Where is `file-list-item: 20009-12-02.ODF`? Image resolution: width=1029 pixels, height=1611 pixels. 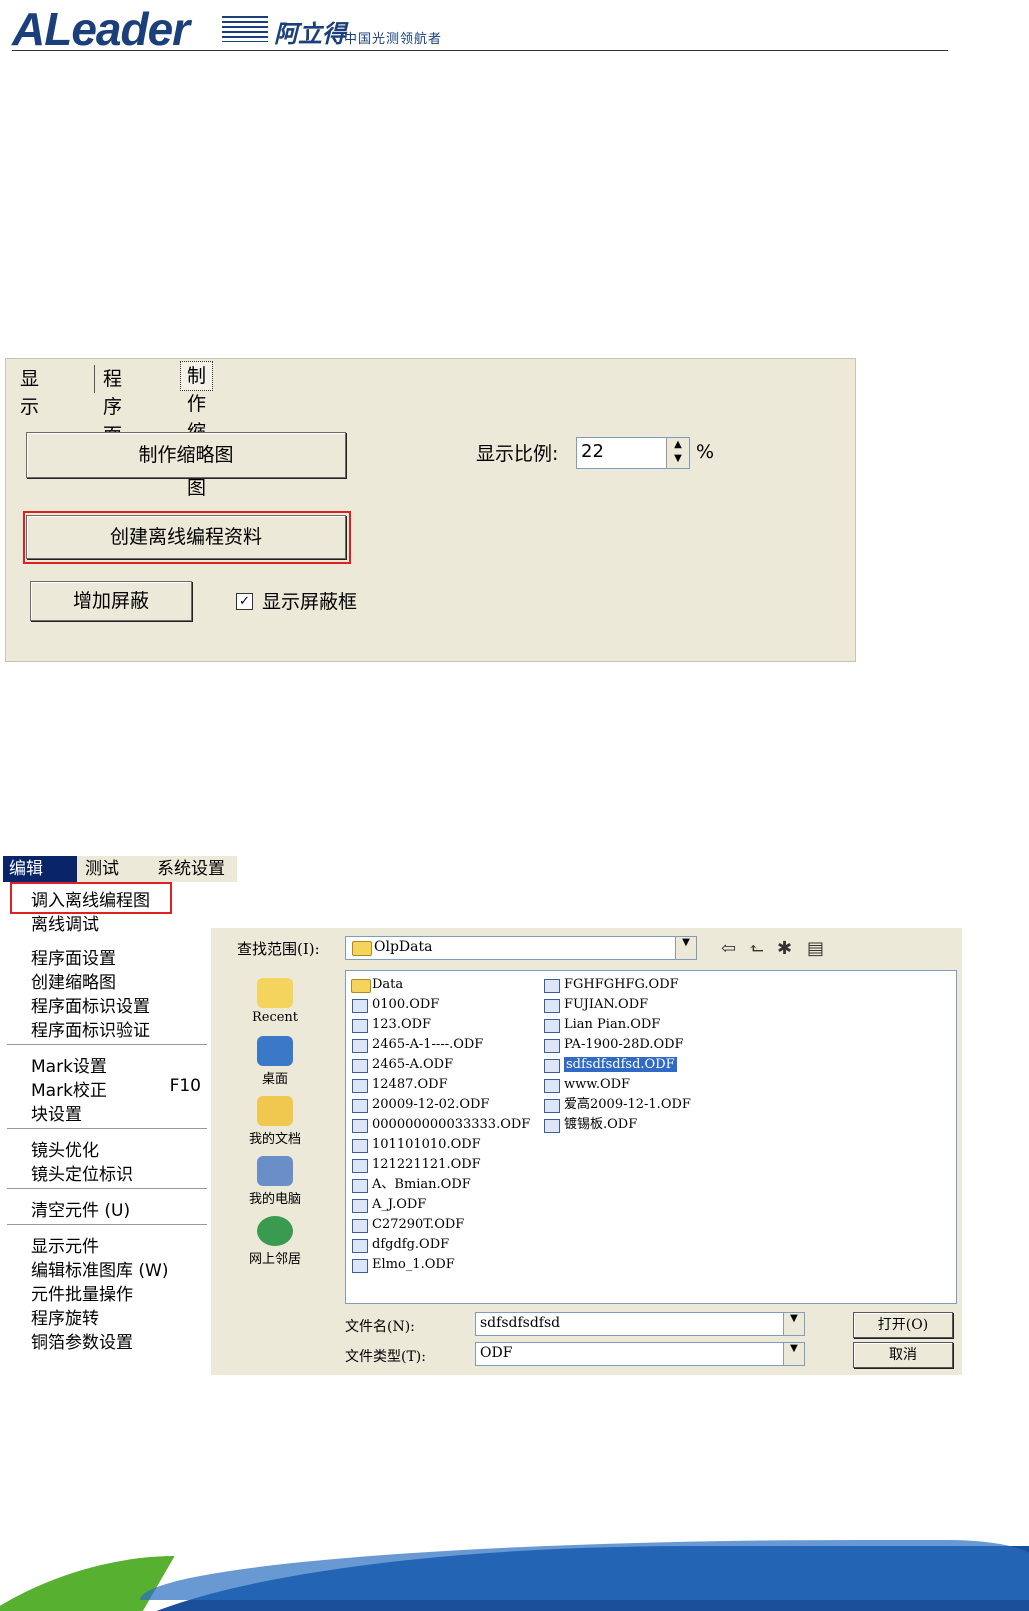
file-list-item: 20009-12-02.ODF is located at coordinates (439, 1105).